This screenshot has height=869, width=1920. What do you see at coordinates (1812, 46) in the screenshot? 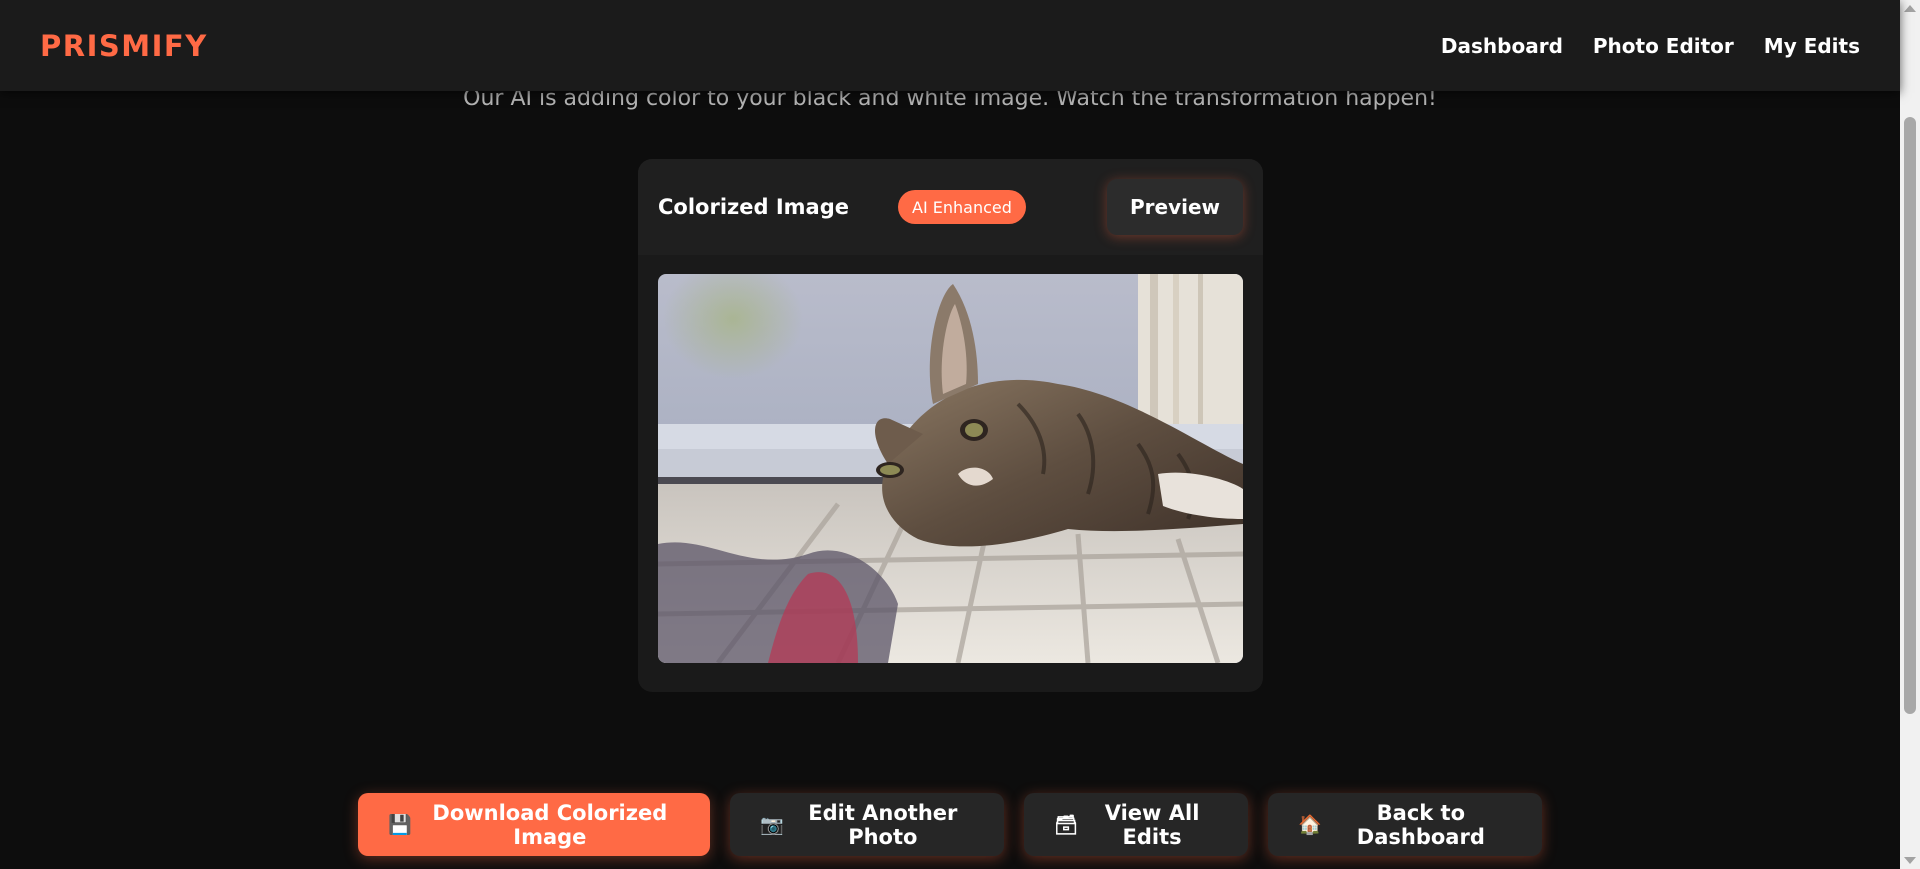
I see `nav-my-edits-link: My Edits` at bounding box center [1812, 46].